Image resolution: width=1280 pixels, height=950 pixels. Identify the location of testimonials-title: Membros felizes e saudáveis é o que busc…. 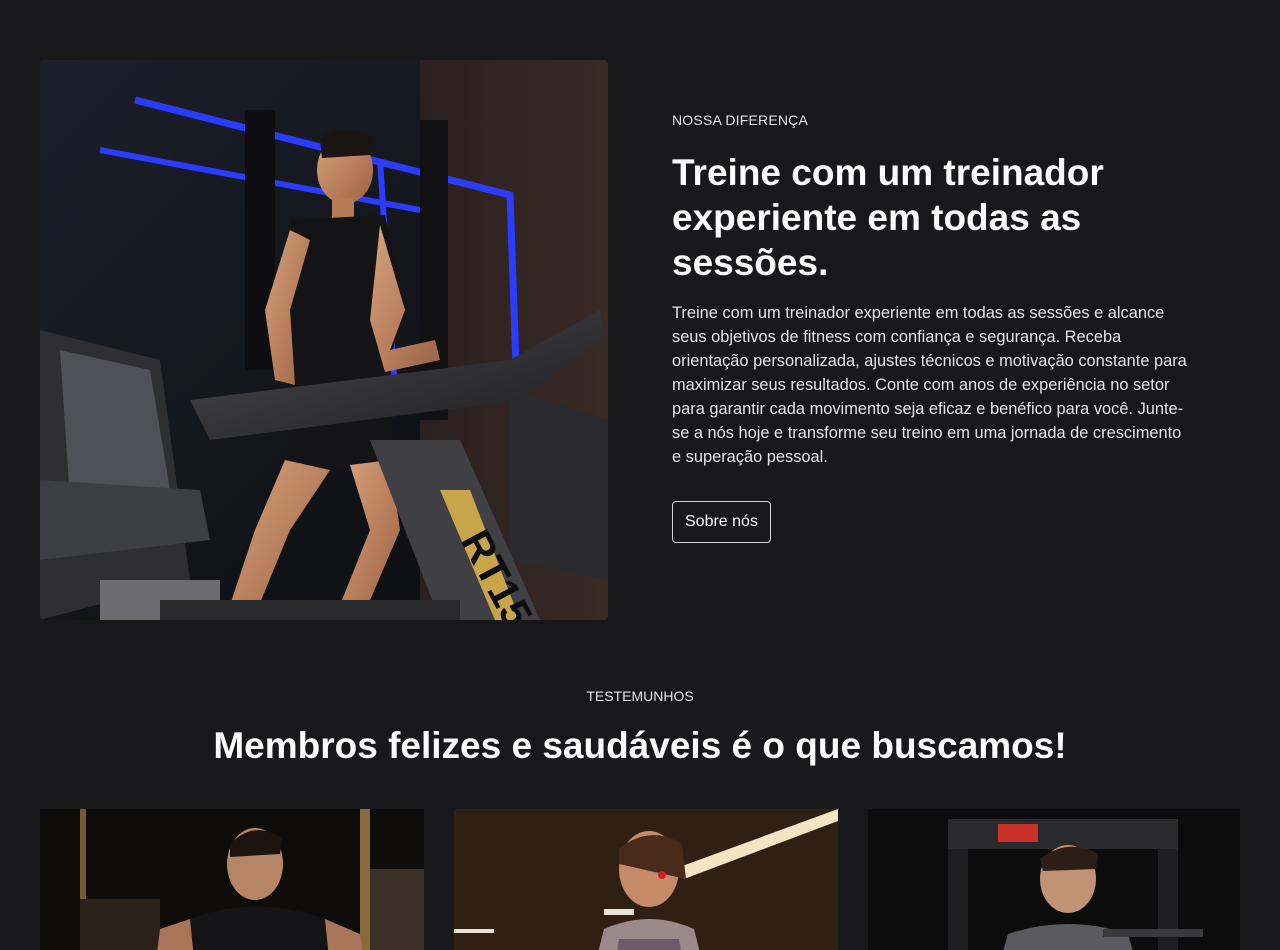
(640, 745).